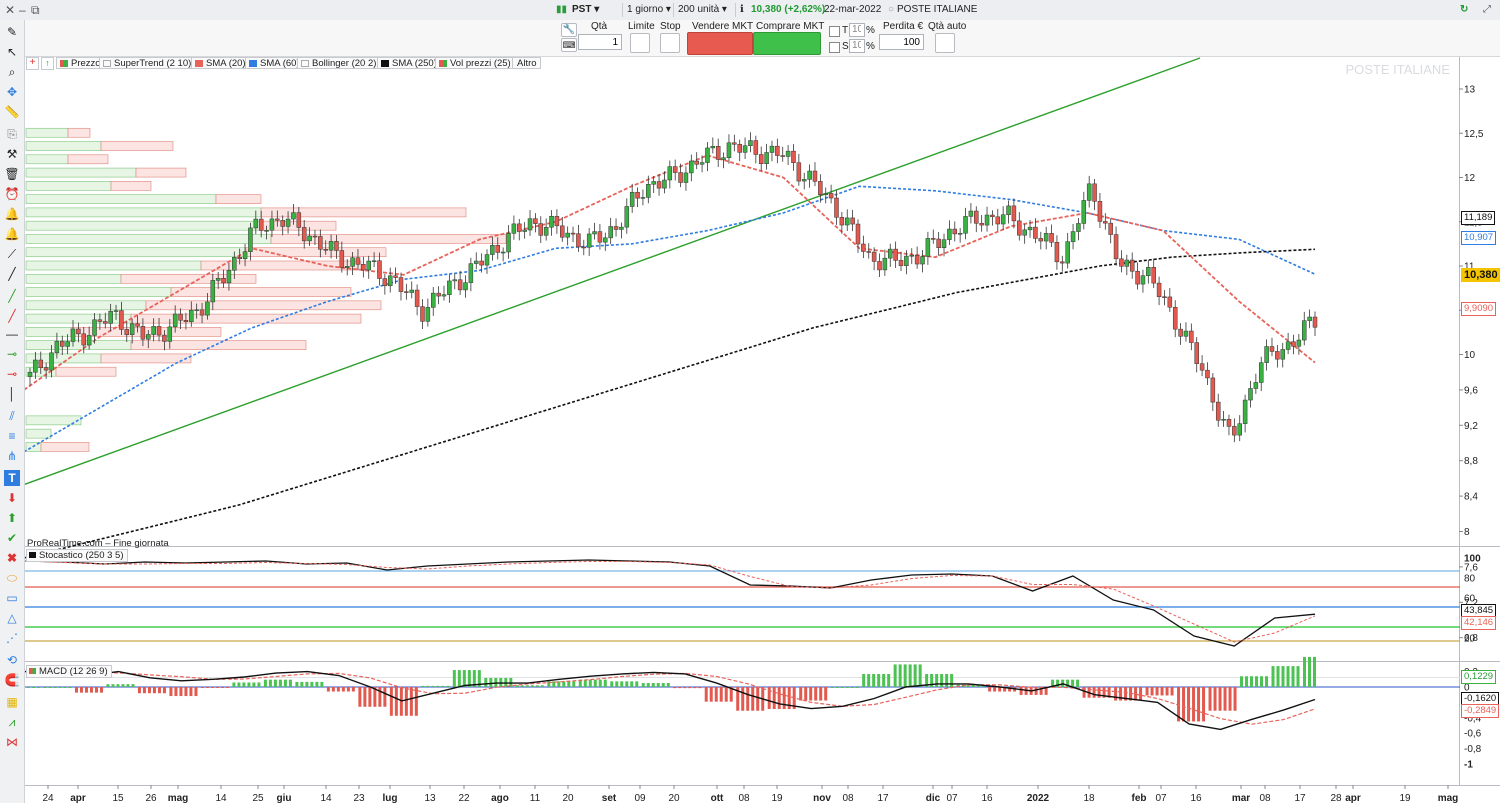  I want to click on t-checkbox, so click(834, 31).